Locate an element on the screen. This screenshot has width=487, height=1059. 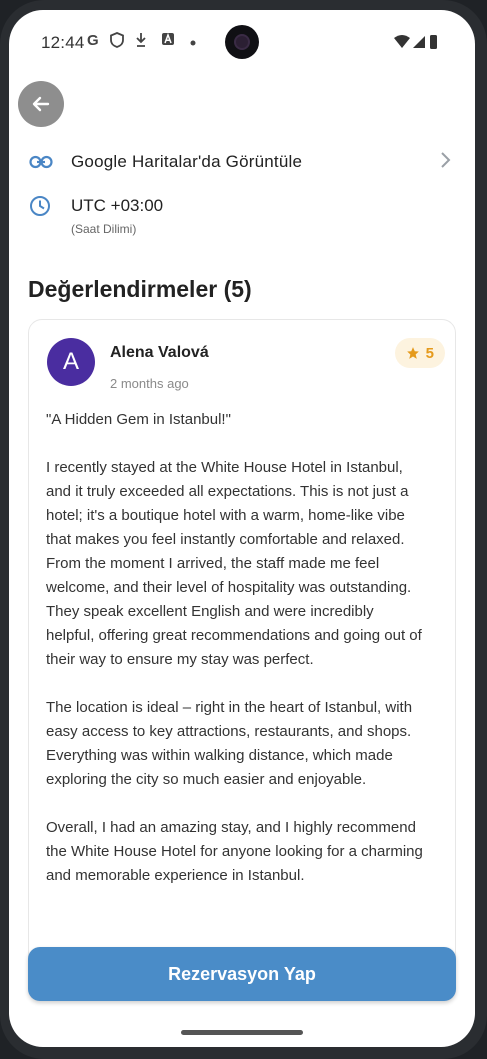
arrow-left-icon is located at coordinates (41, 104).